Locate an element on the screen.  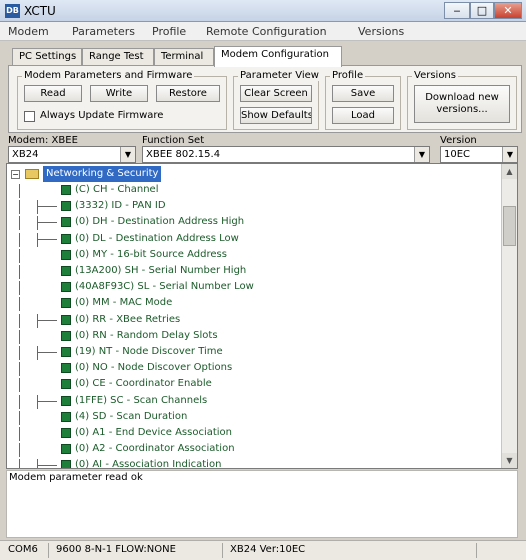
tab-modem-configuration: Modem Configuration is located at coordinates (278, 56).